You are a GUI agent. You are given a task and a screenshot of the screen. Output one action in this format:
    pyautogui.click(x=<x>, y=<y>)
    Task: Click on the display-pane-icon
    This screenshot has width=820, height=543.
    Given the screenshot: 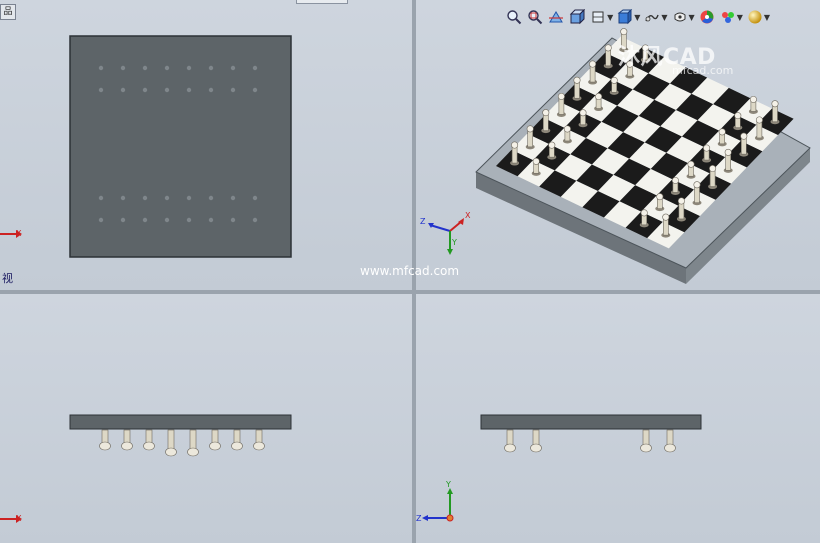 What is the action you would take?
    pyautogui.click(x=680, y=17)
    